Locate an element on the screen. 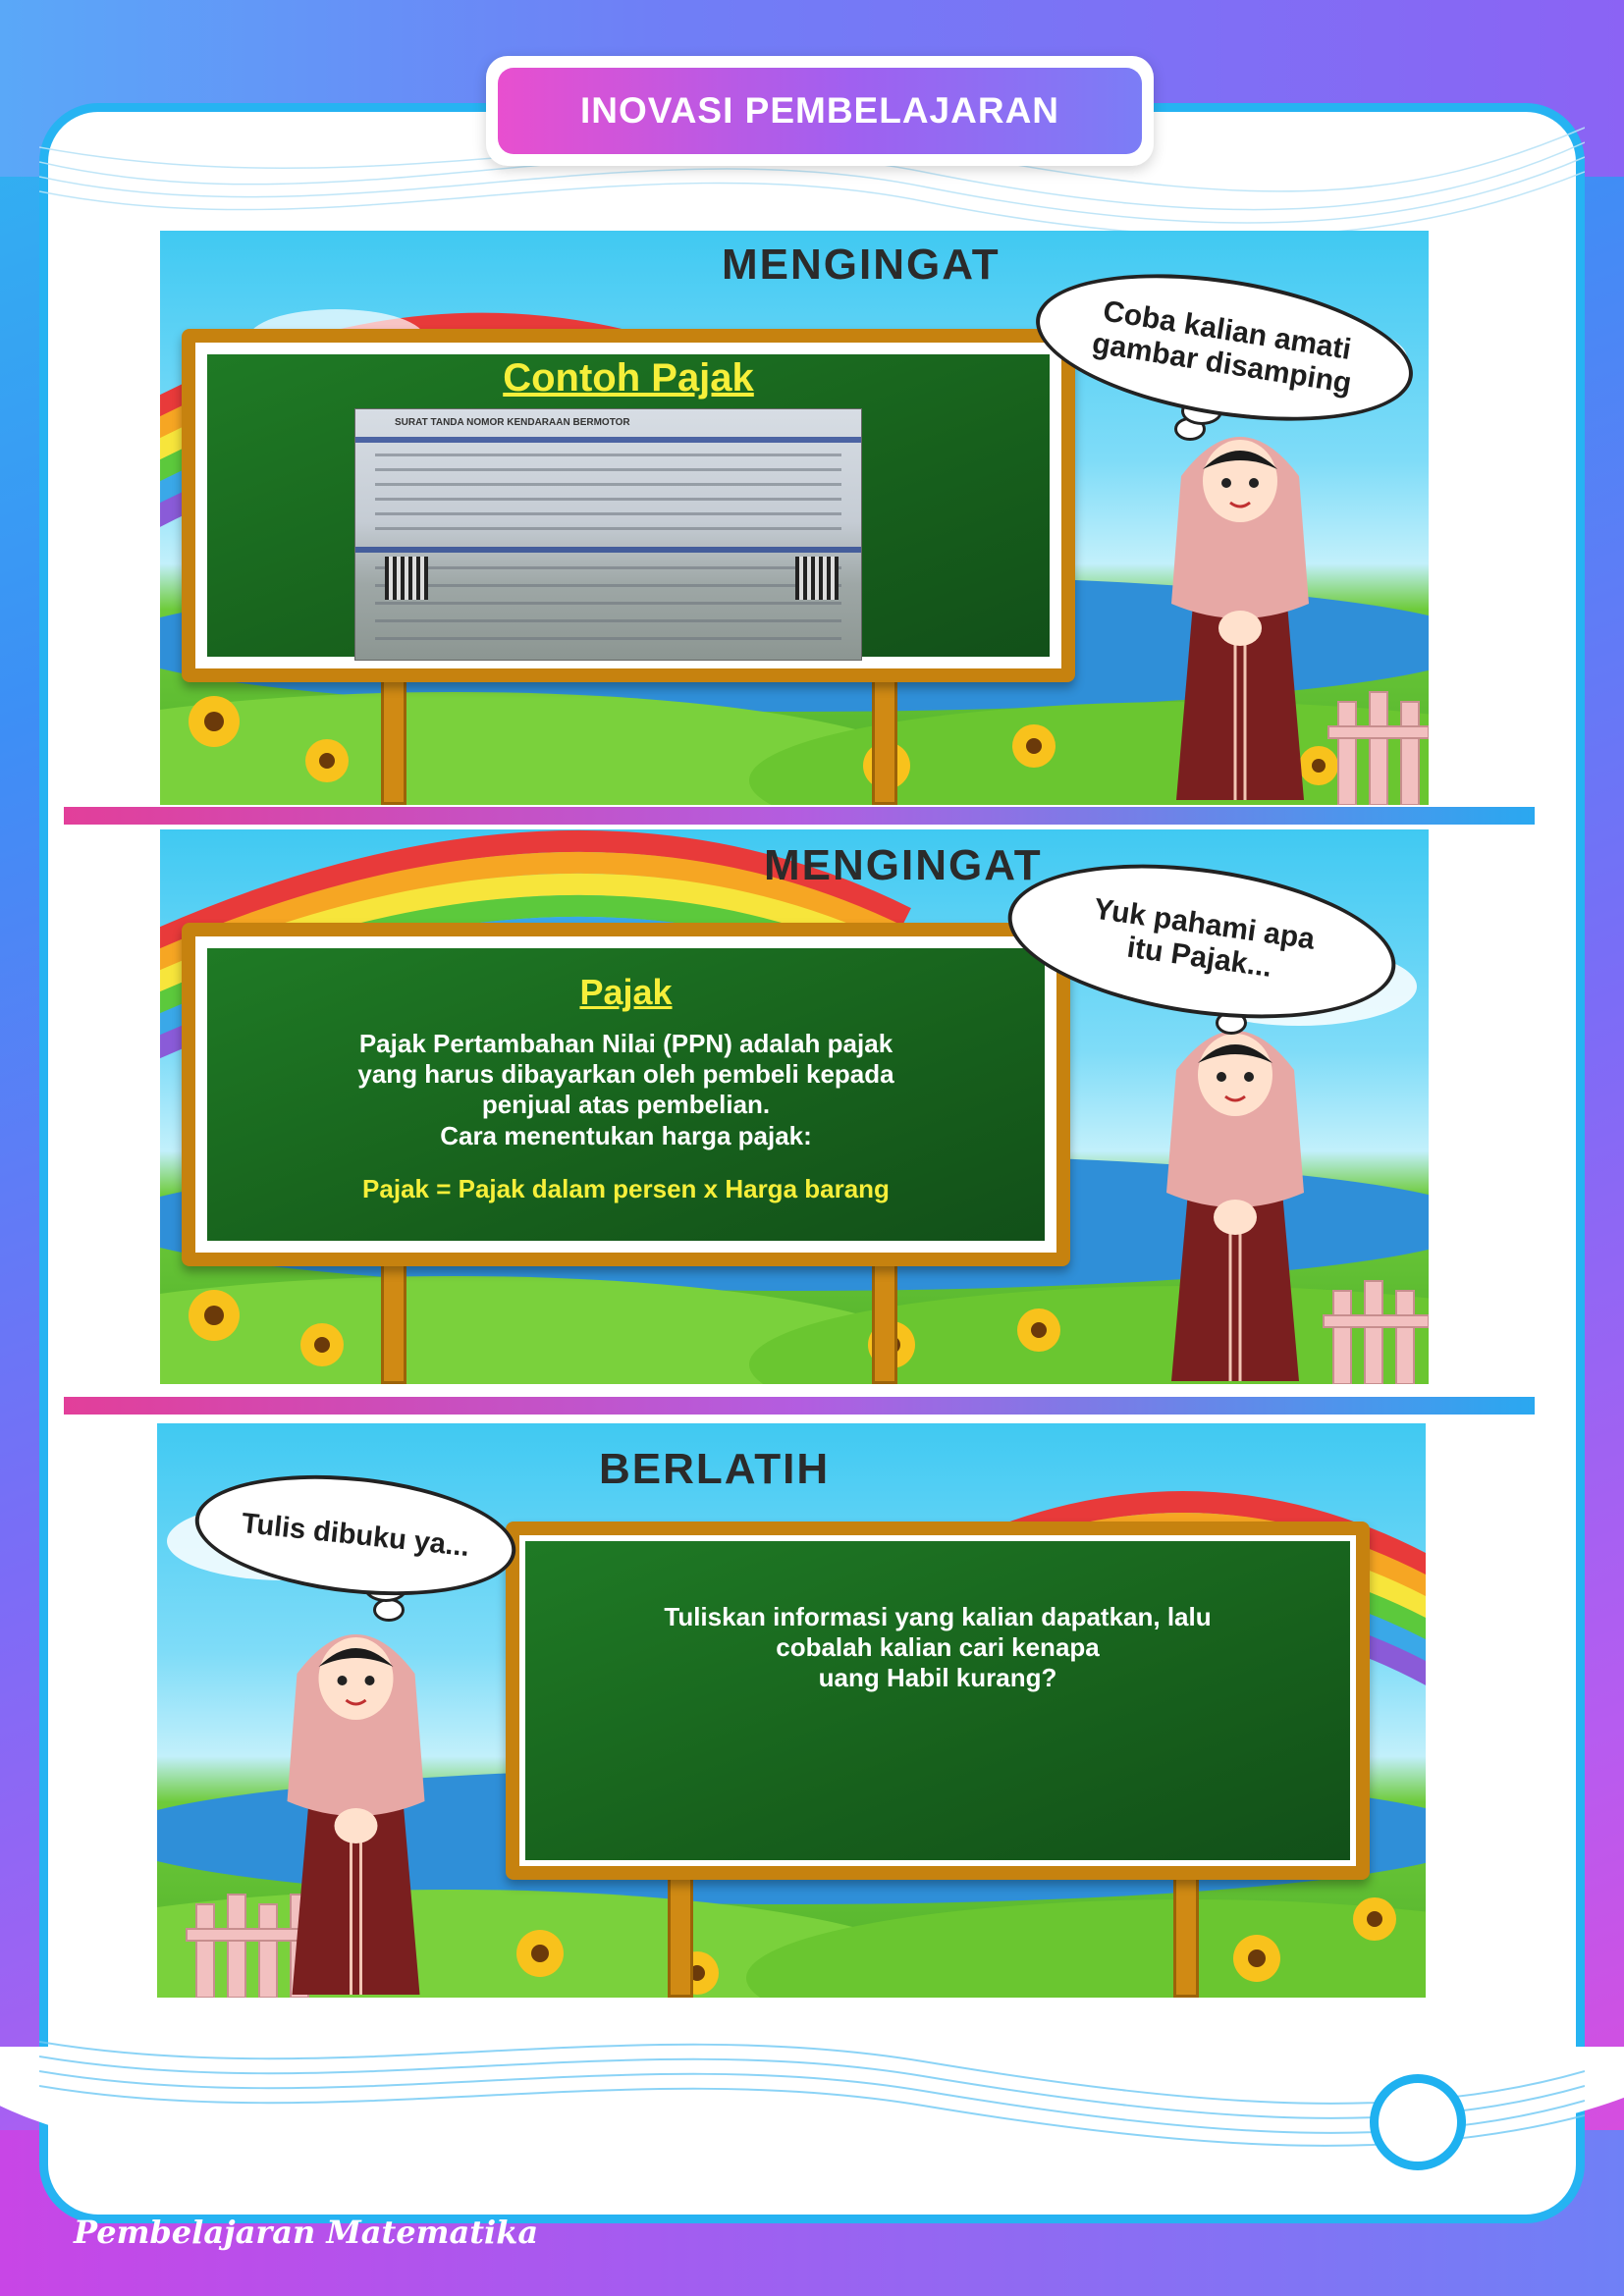 The image size is (1624, 2296). slide-title: BERLATIH is located at coordinates (715, 1469).